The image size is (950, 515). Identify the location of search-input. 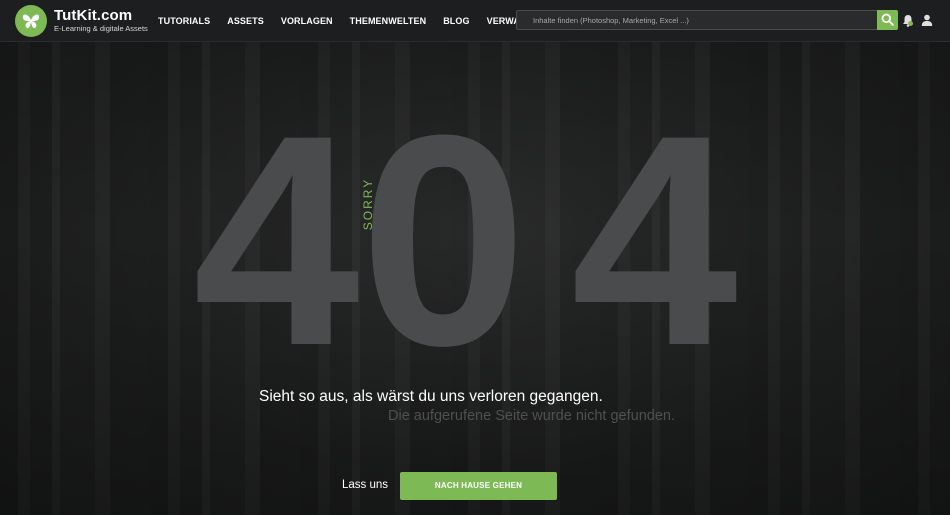
(697, 20).